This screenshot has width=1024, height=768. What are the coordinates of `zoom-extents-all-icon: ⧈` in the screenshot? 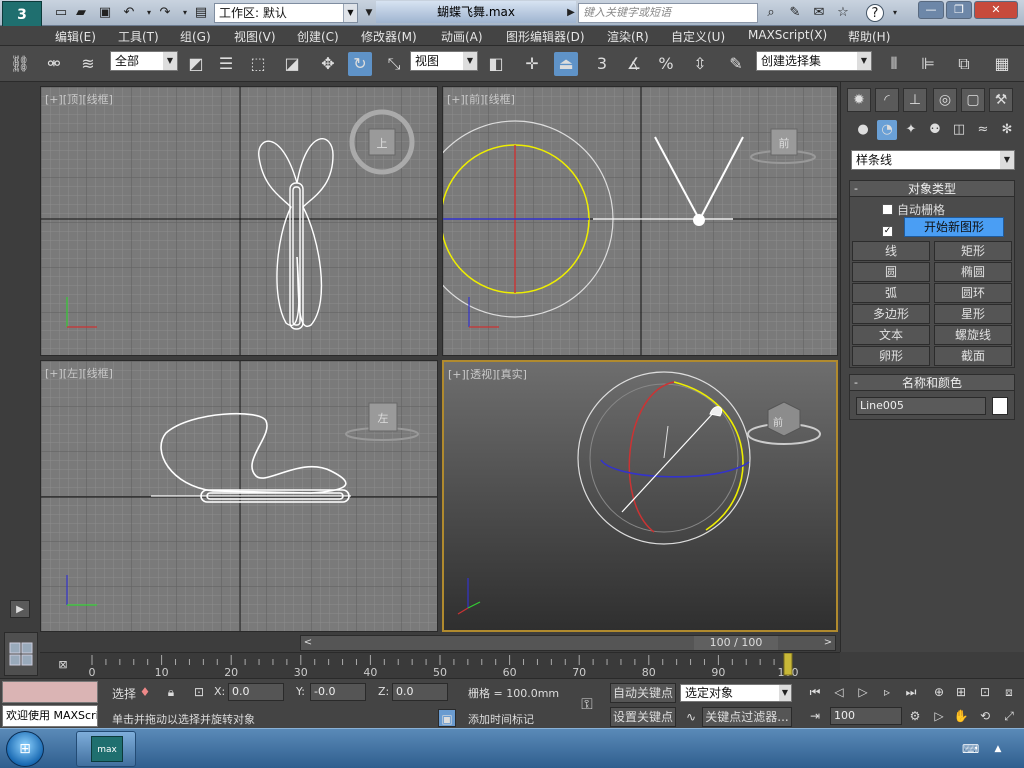 It's located at (1009, 692).